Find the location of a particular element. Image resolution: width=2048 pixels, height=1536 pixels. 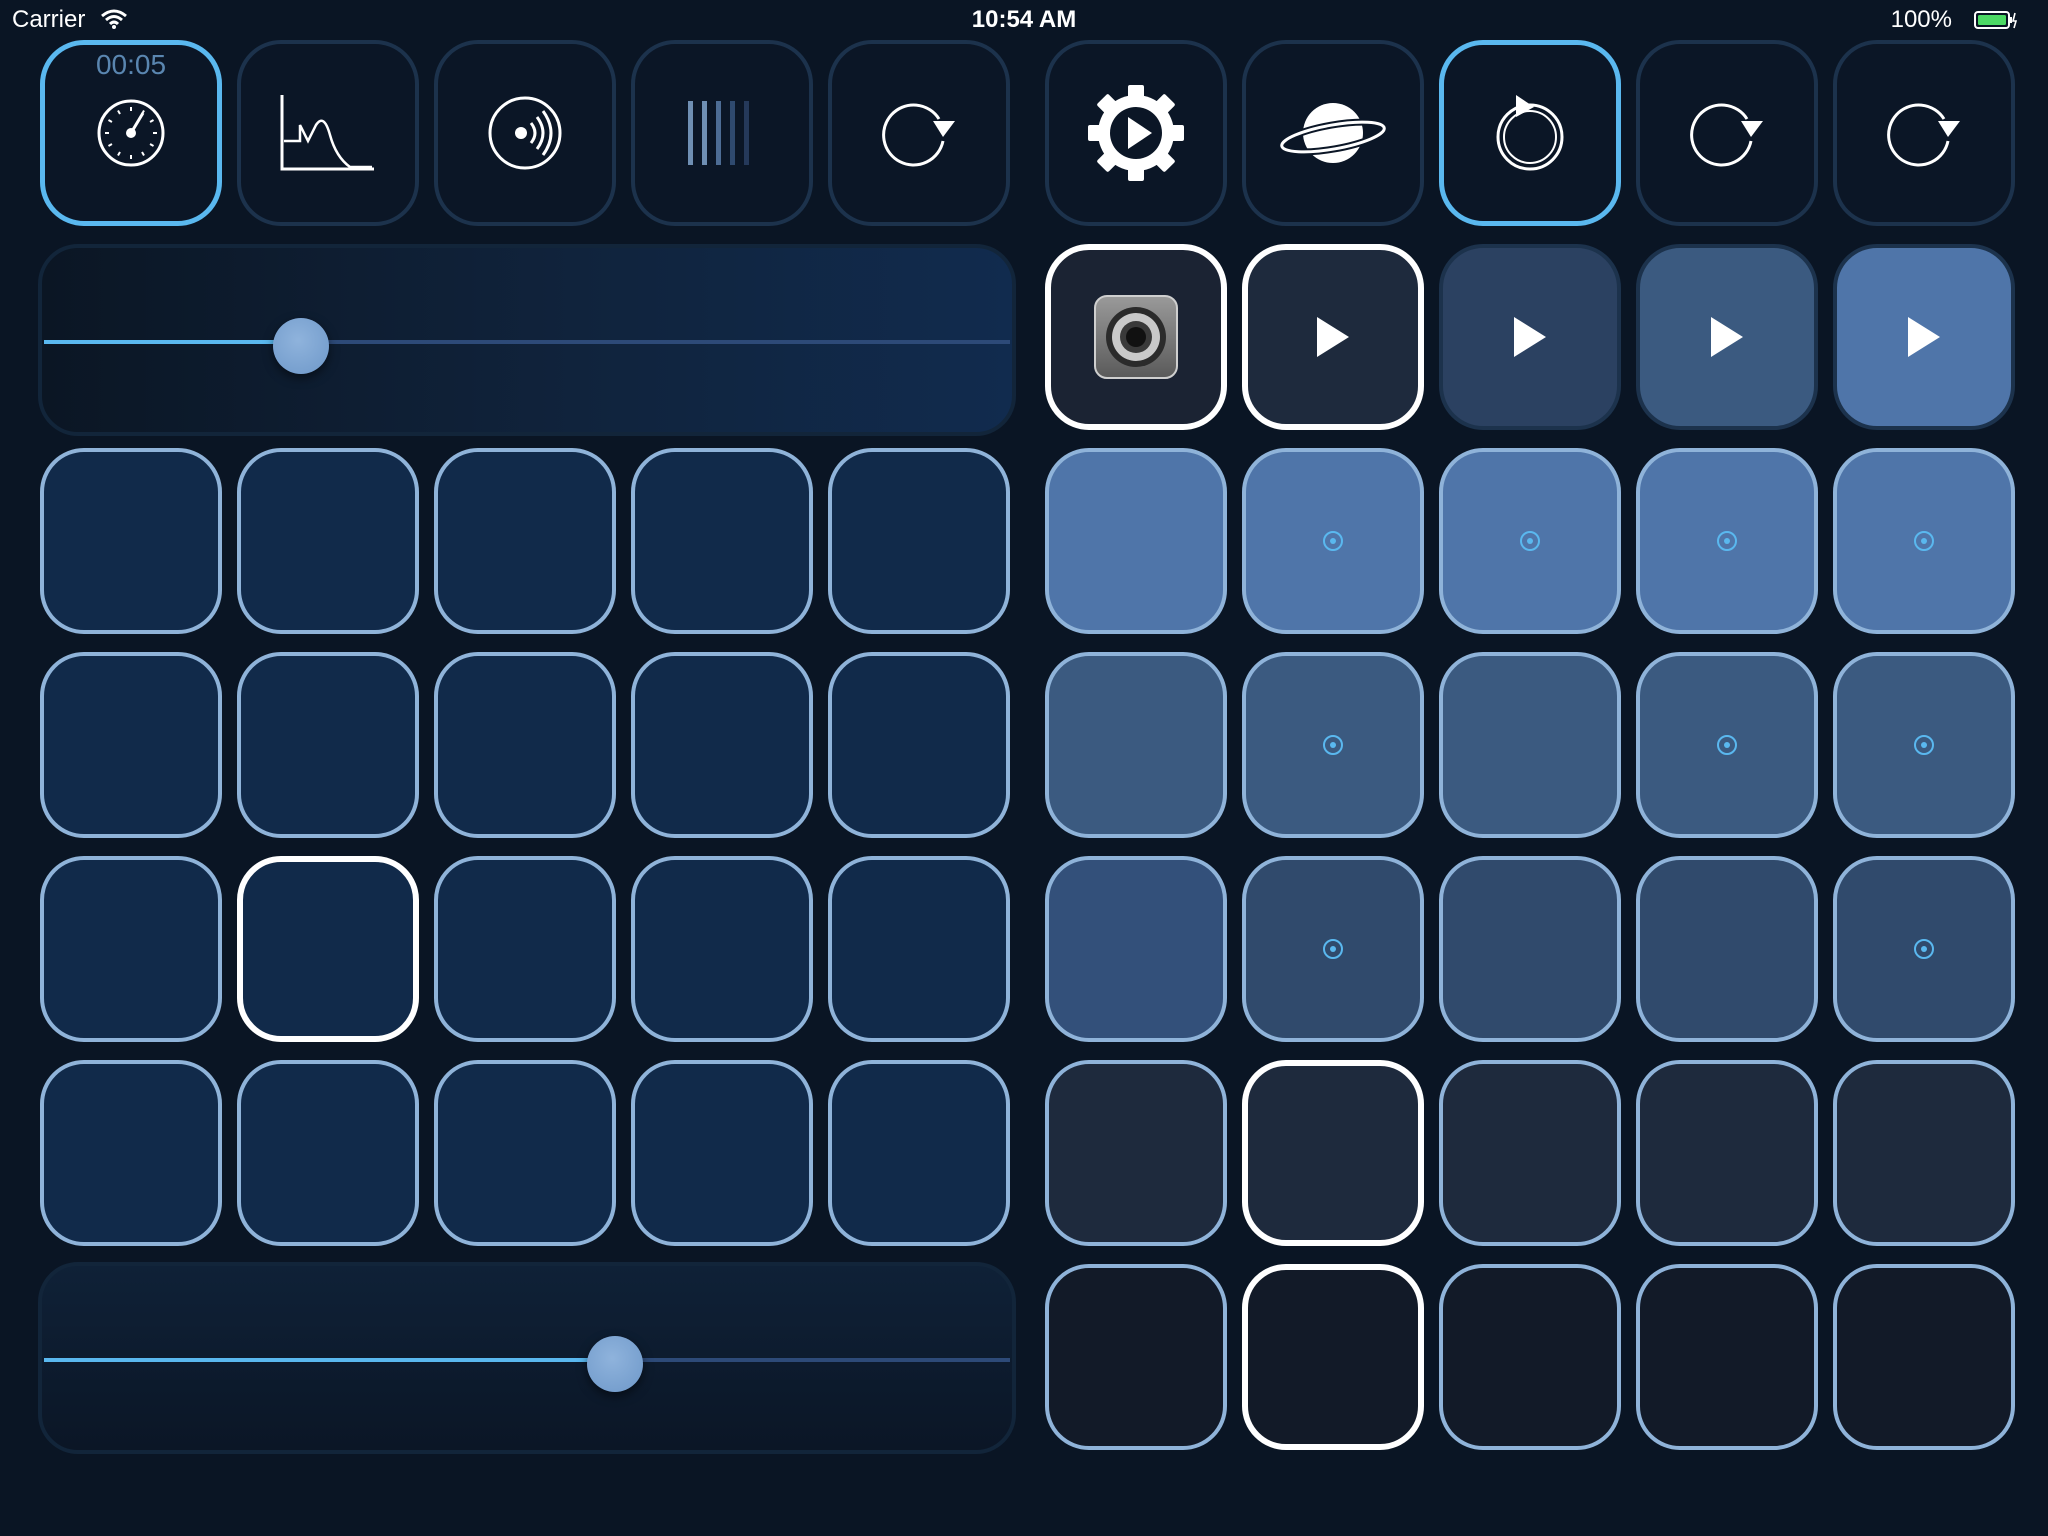

bottom-slider-knob is located at coordinates (614, 1364).